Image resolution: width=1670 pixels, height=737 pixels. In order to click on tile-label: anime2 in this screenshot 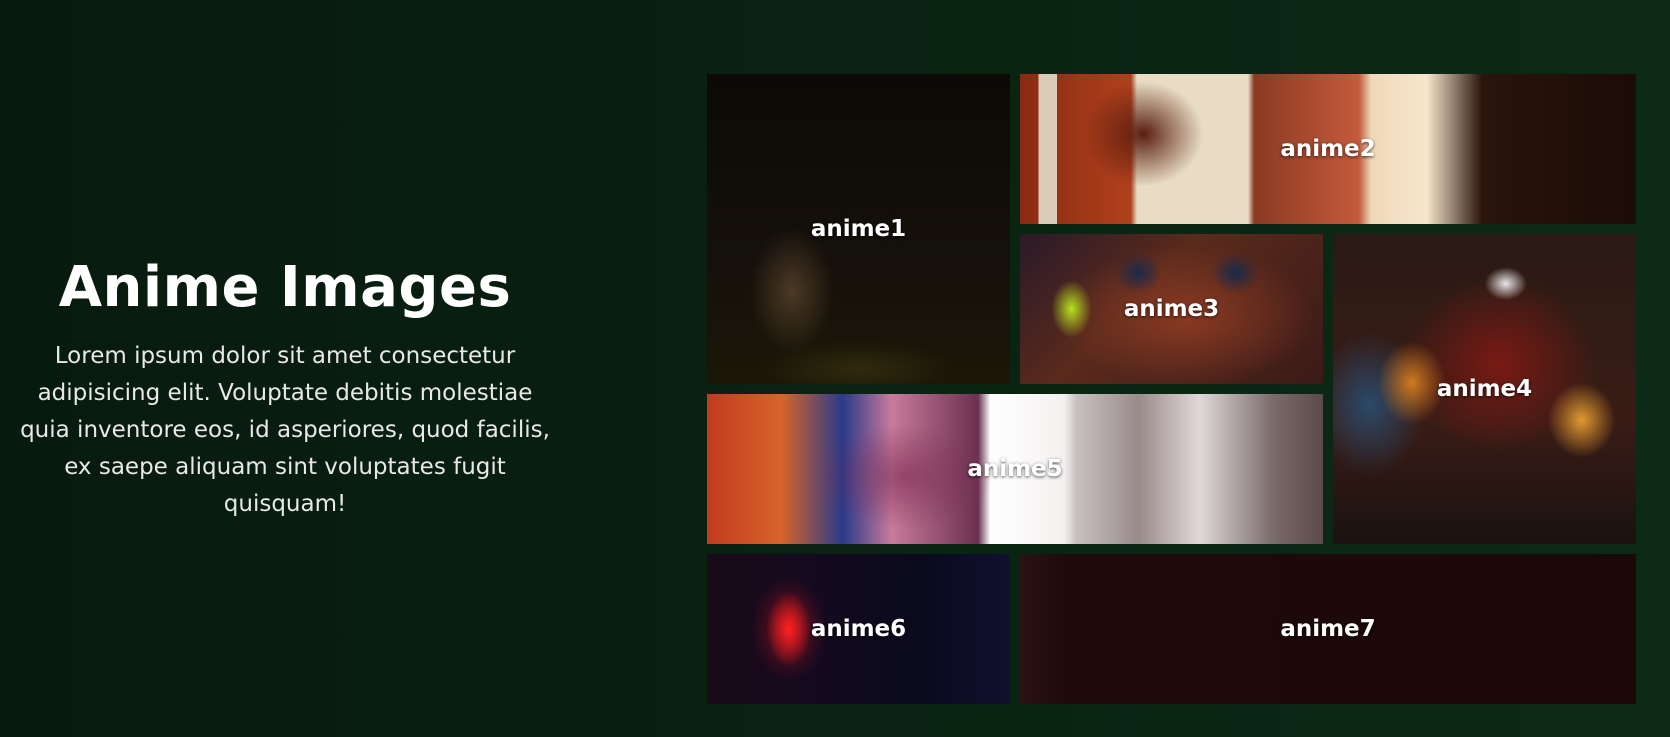, I will do `click(1328, 149)`.